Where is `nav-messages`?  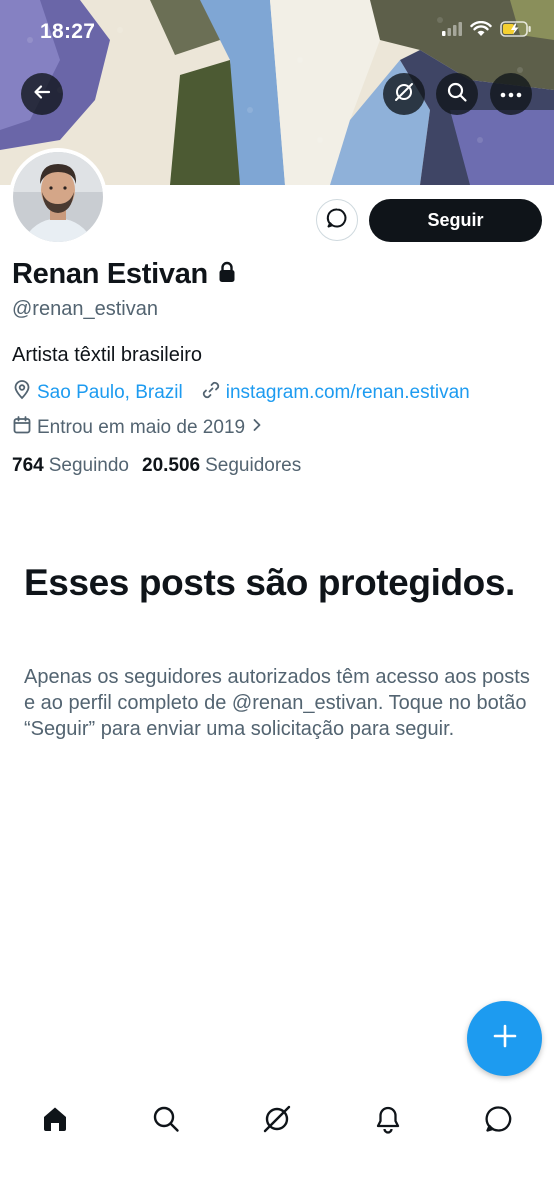
nav-messages is located at coordinates (498, 1121).